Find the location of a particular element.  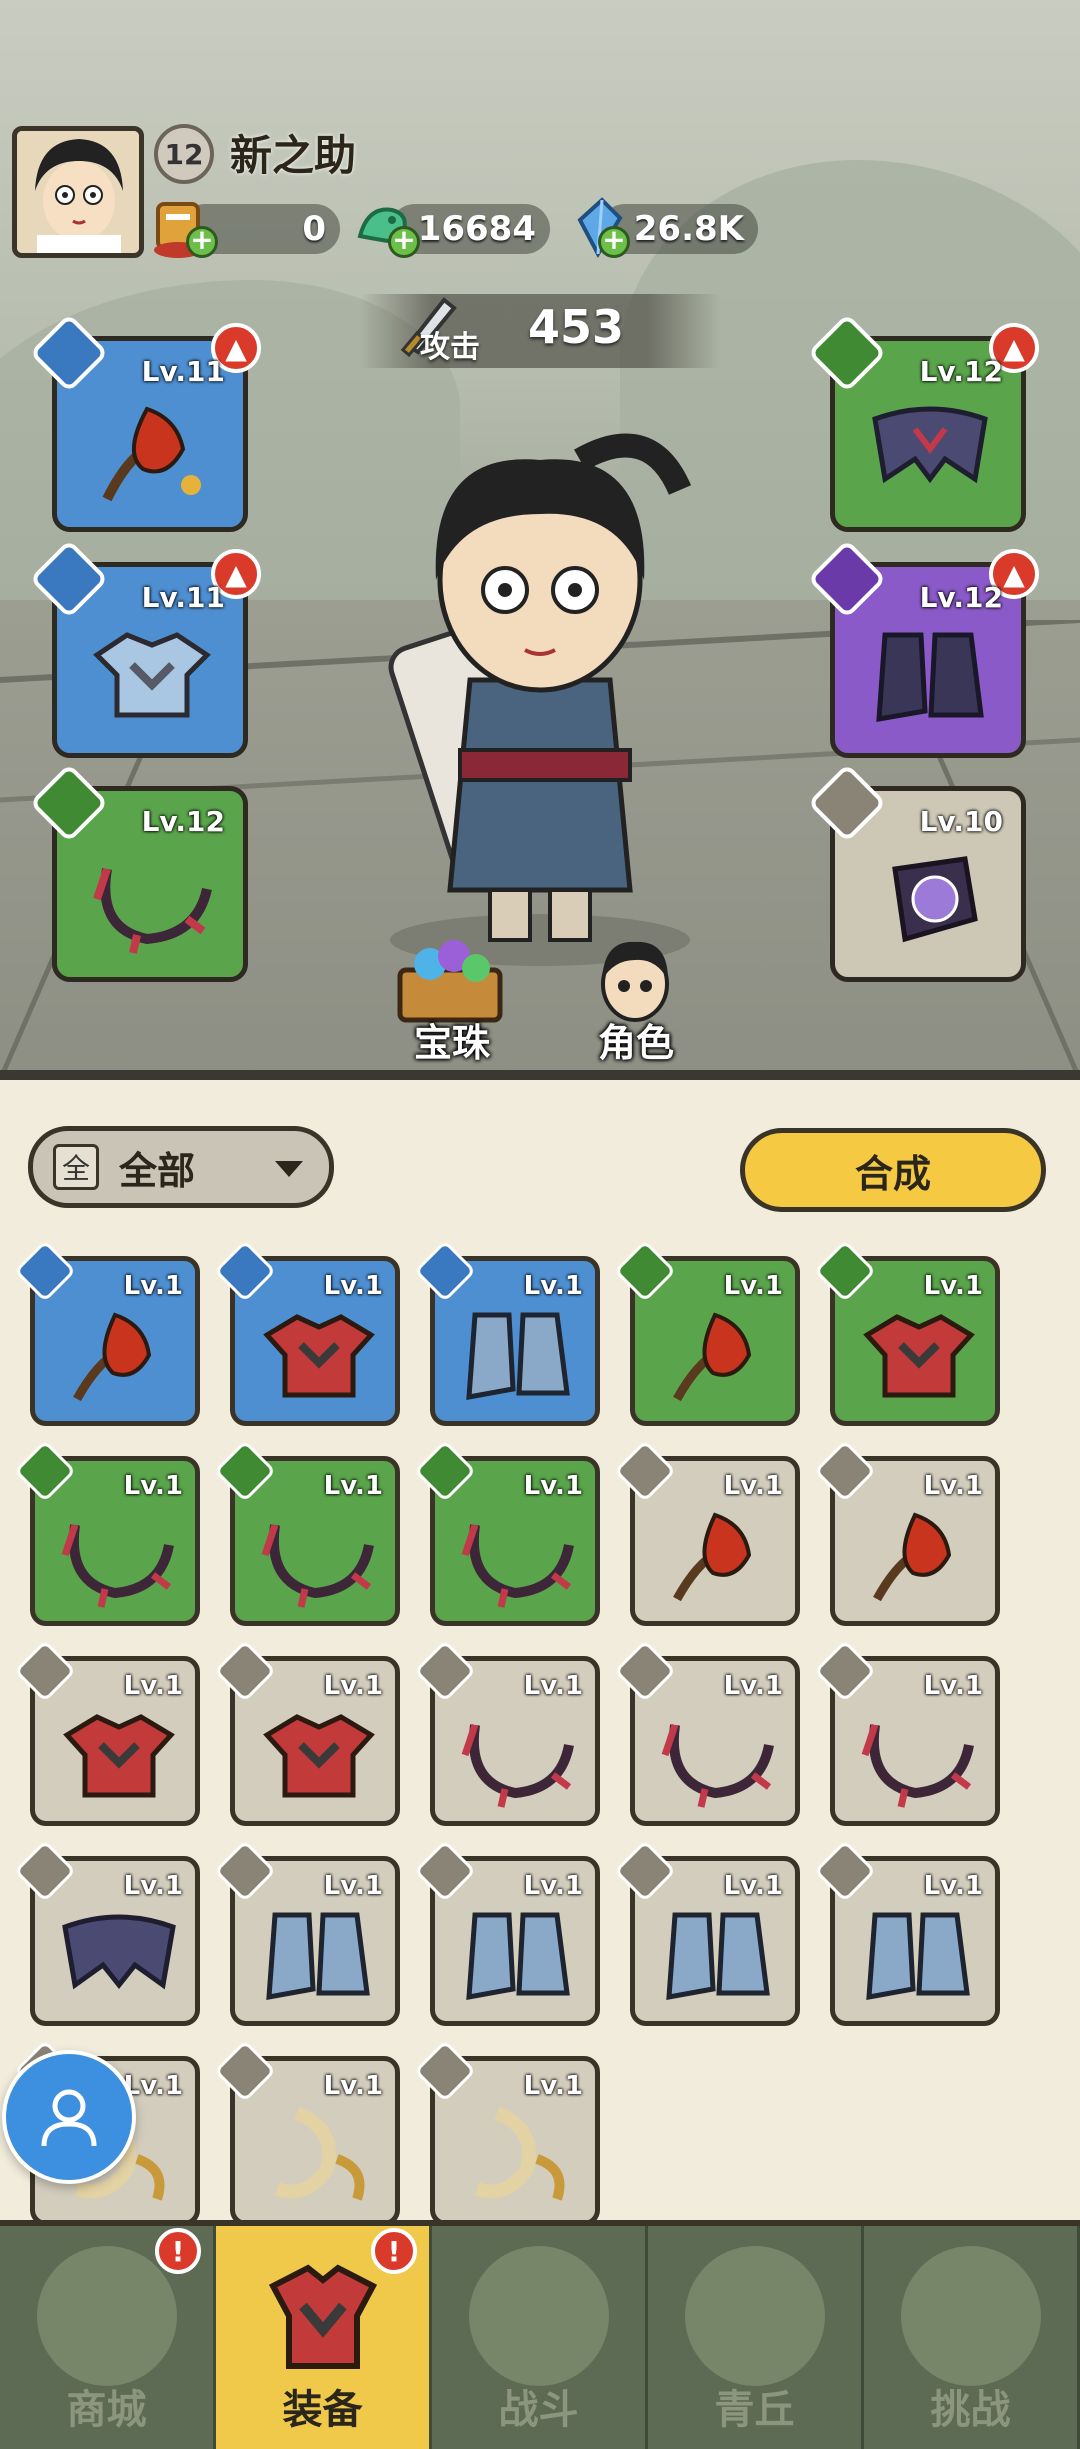

add-ticket-button: + is located at coordinates (202, 242).